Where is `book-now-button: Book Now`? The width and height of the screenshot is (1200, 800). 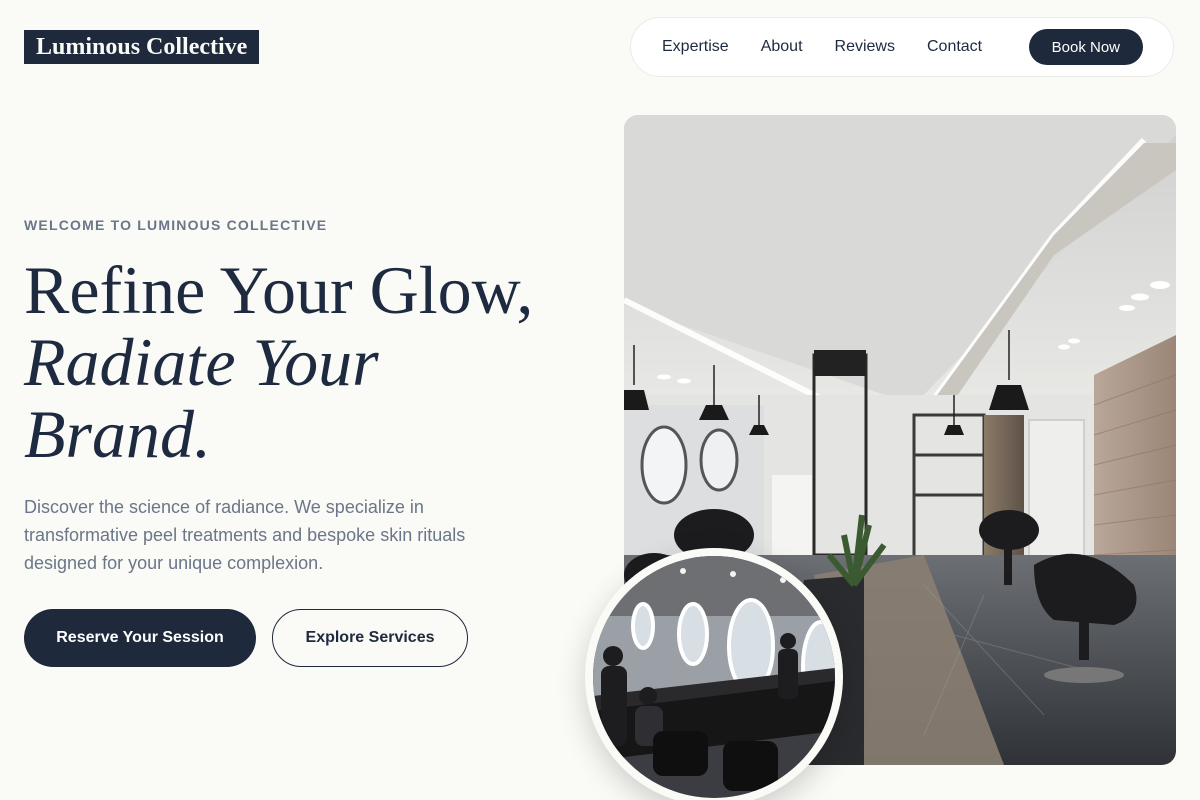 book-now-button: Book Now is located at coordinates (1085, 47).